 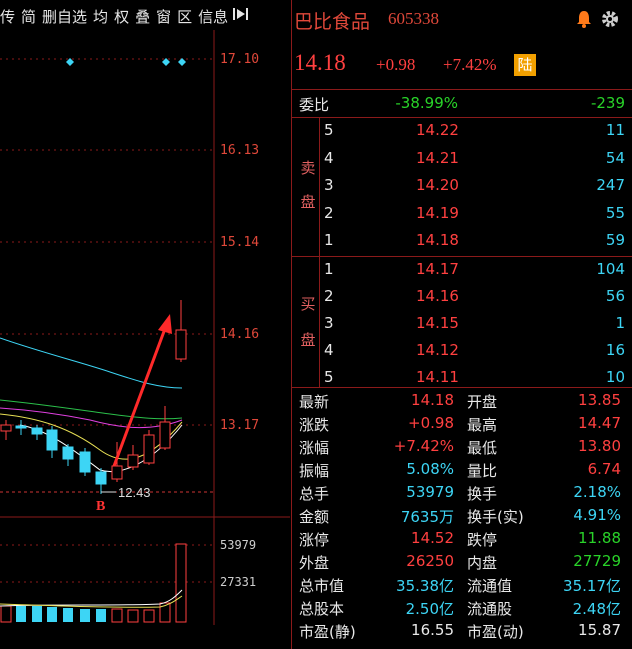 What do you see at coordinates (413, 18) in the screenshot?
I see `stock-code: 605338` at bounding box center [413, 18].